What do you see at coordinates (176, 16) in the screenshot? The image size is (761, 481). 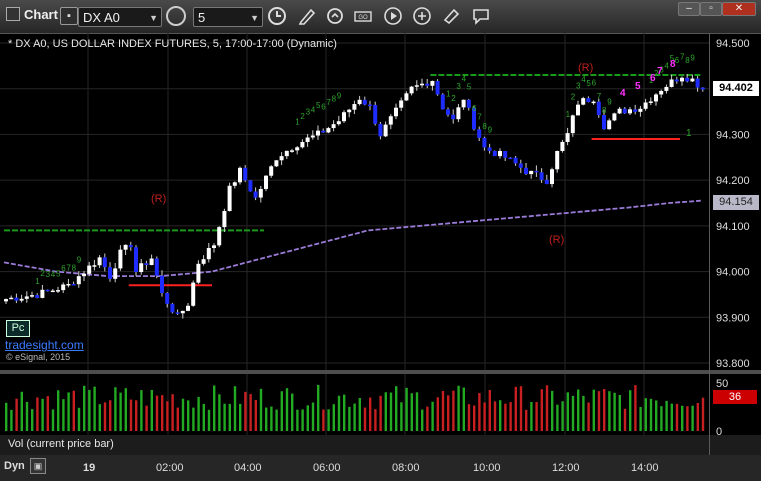 I see `settings-gear-icon` at bounding box center [176, 16].